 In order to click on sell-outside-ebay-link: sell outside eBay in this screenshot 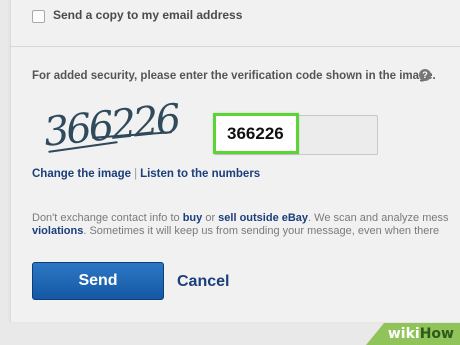, I will do `click(263, 218)`.